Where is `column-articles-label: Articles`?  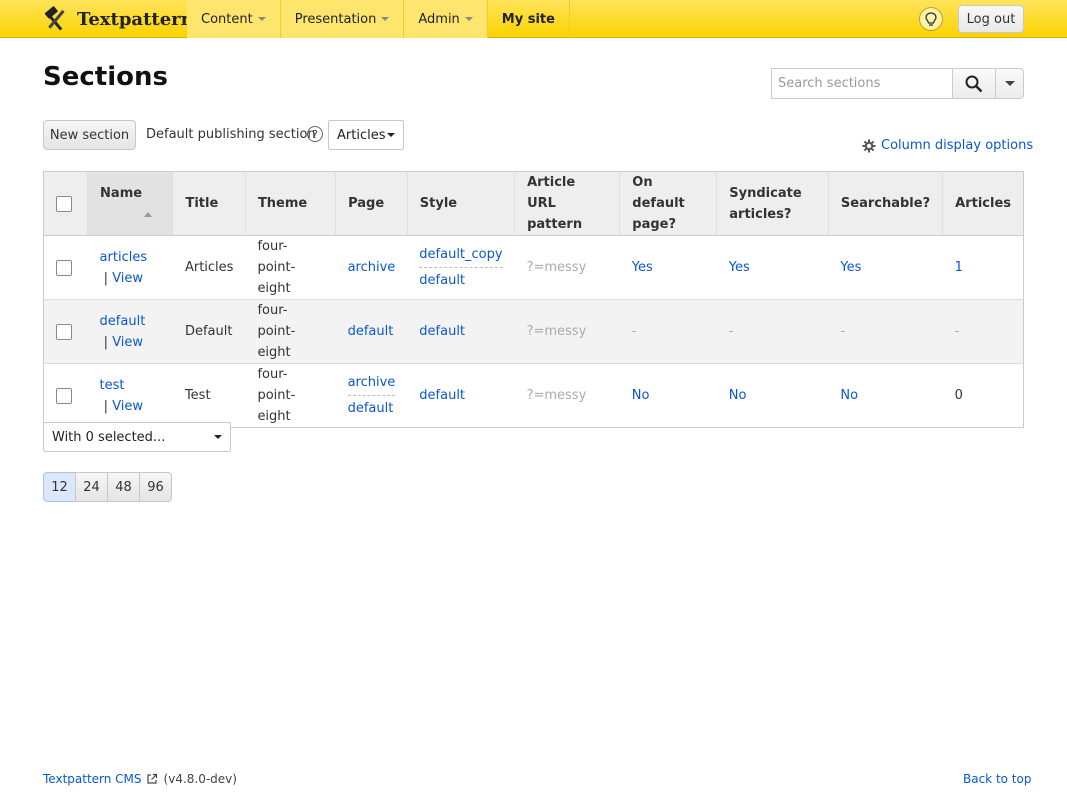
column-articles-label: Articles is located at coordinates (983, 203).